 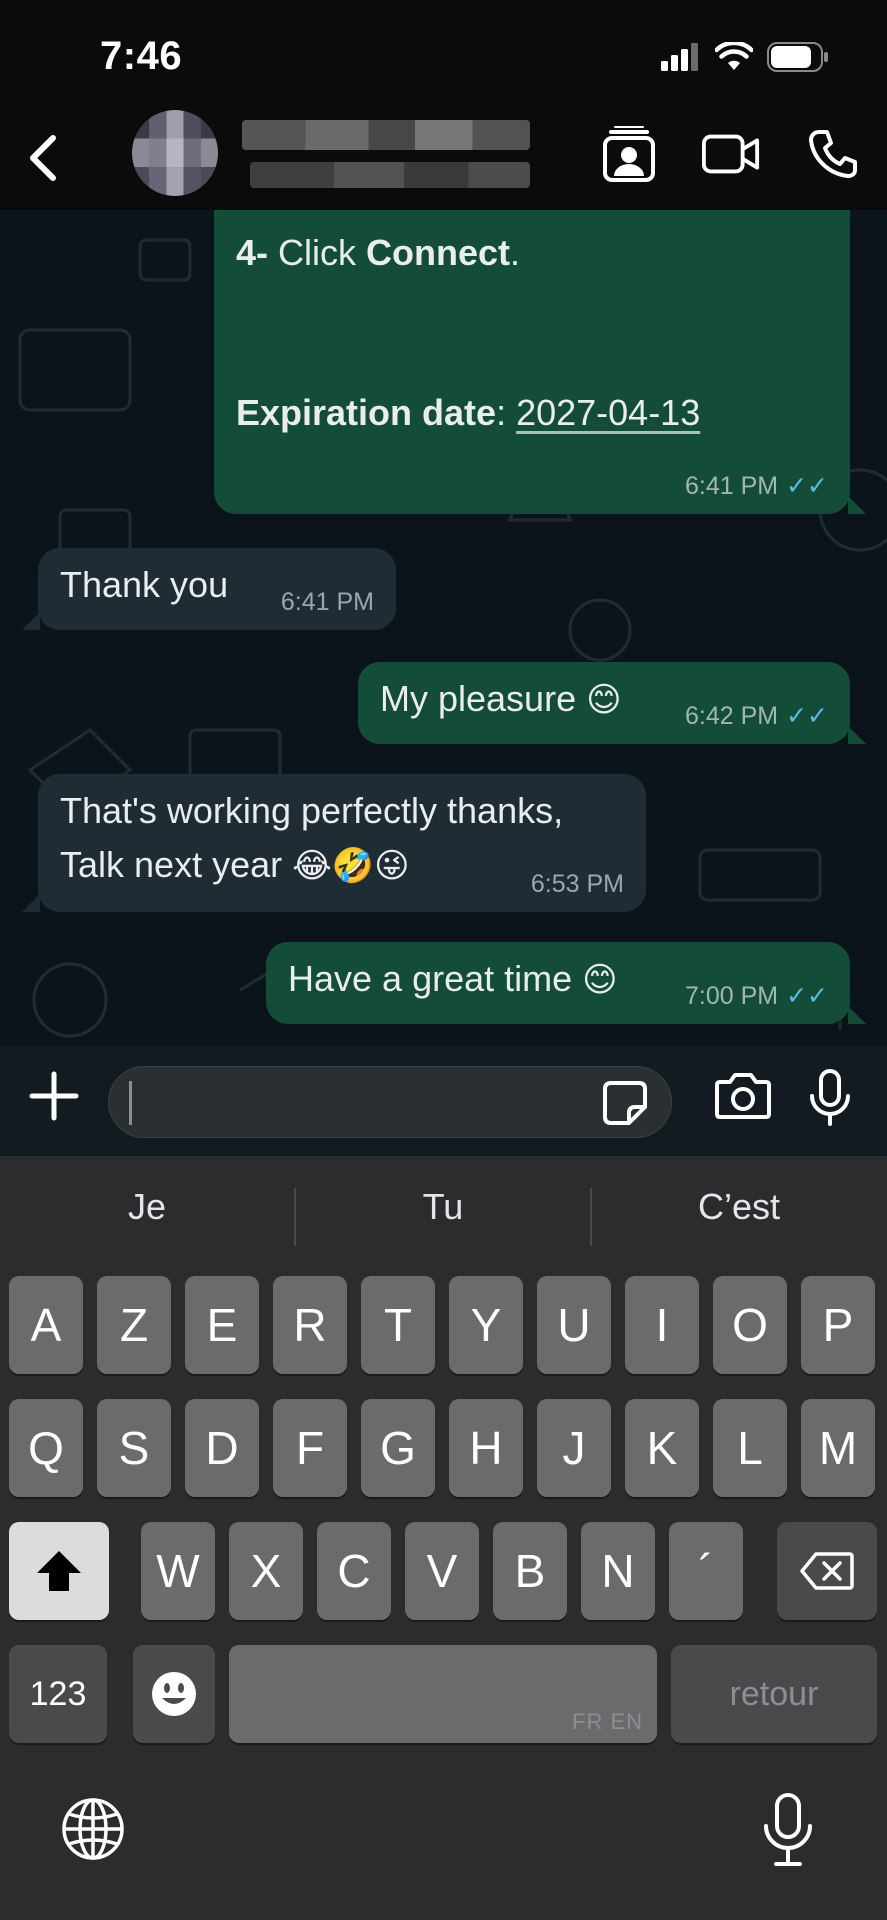 I want to click on message-bubble-outgoing: My pleasure 😊 6:42 PM ✓✓, so click(x=604, y=703).